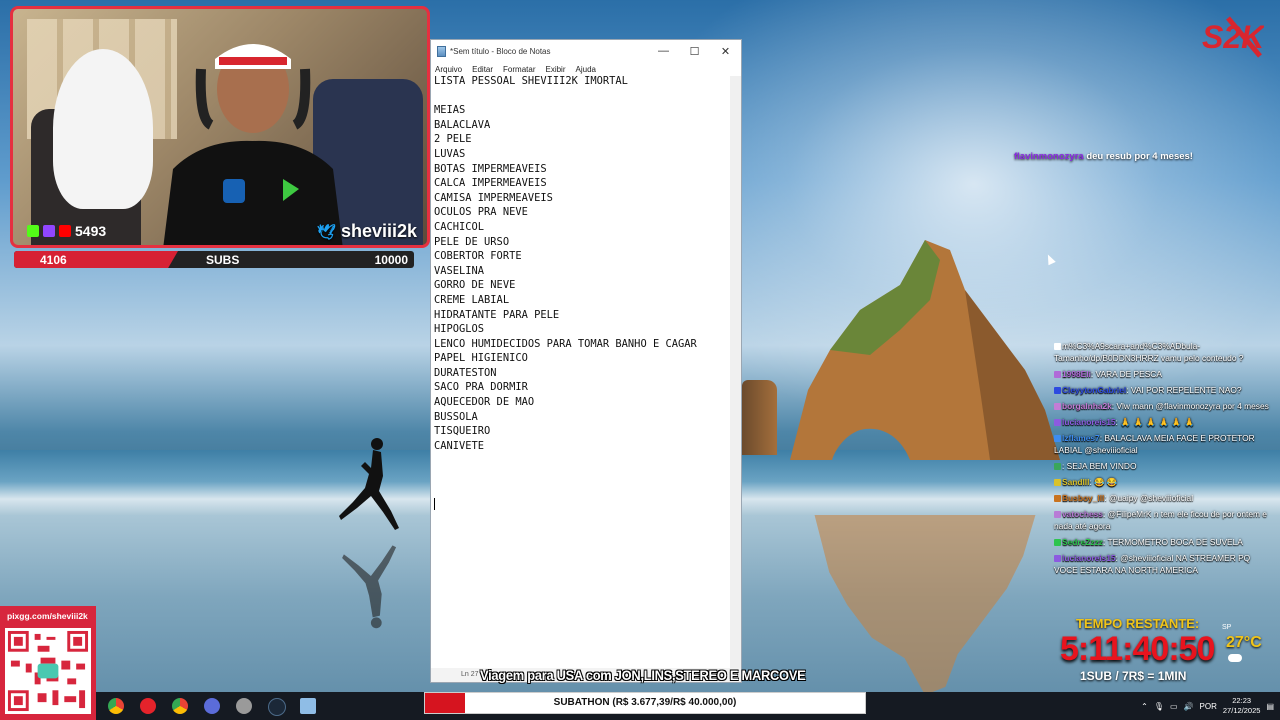  I want to click on chat-text: : 😂 😂, so click(1103, 482).